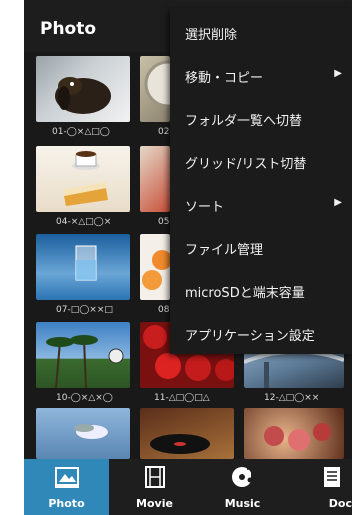 The image size is (352, 515). I want to click on dog-image, so click(83, 95).